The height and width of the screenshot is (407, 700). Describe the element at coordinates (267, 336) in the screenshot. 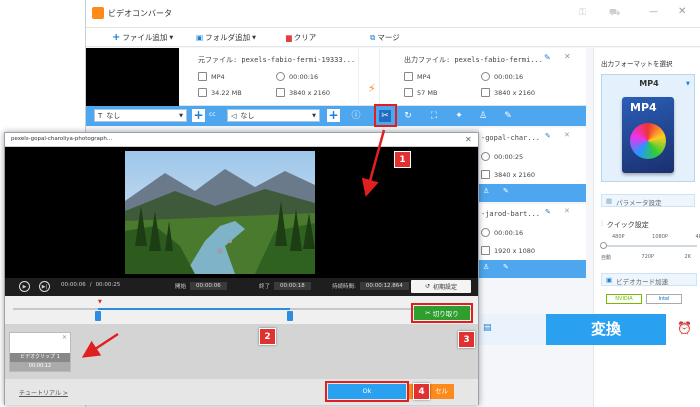

I see `step-badge-2: 2` at that location.